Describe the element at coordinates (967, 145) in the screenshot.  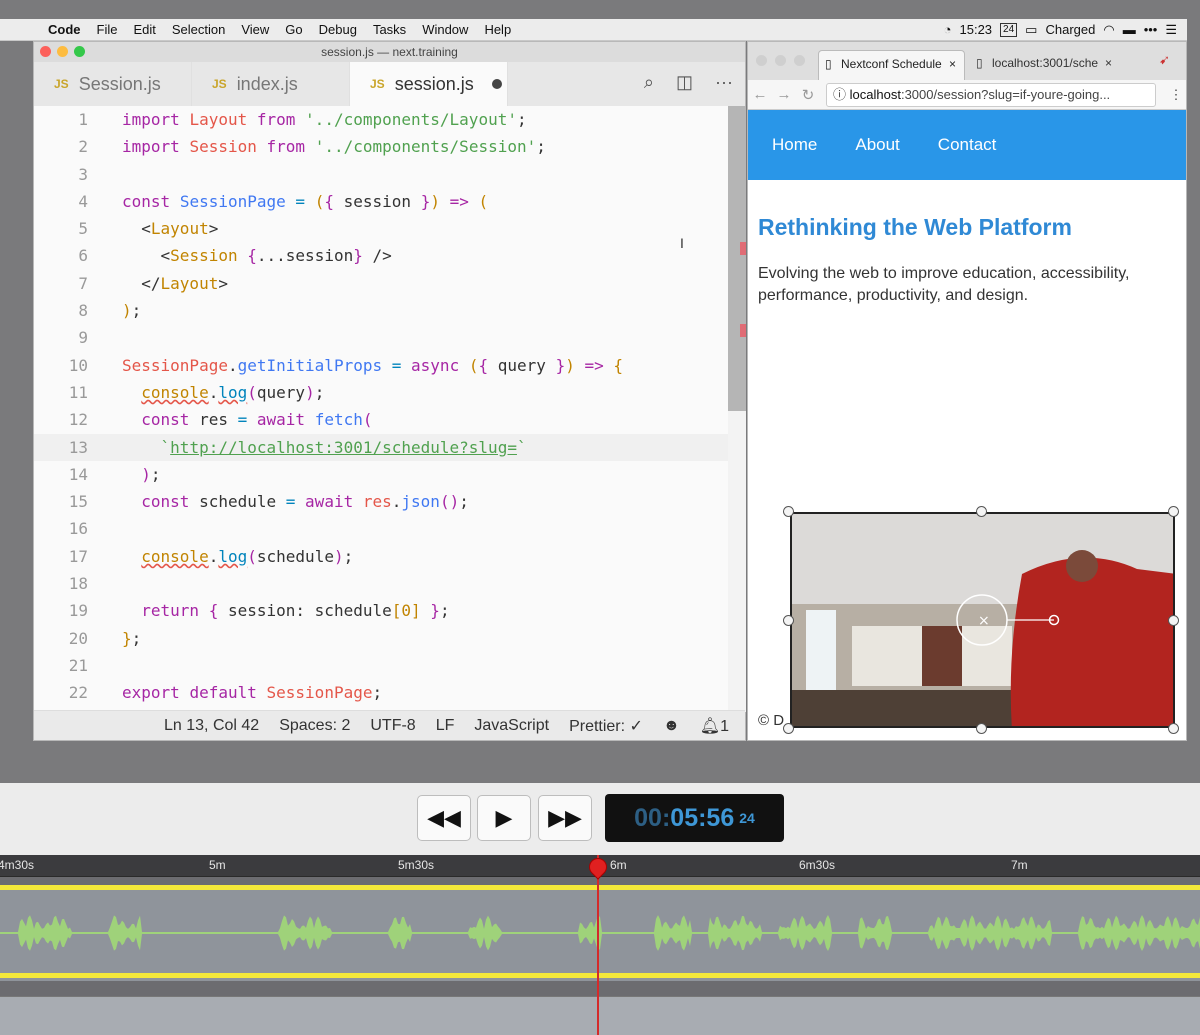
I see `nav-contact-link: Contact` at that location.